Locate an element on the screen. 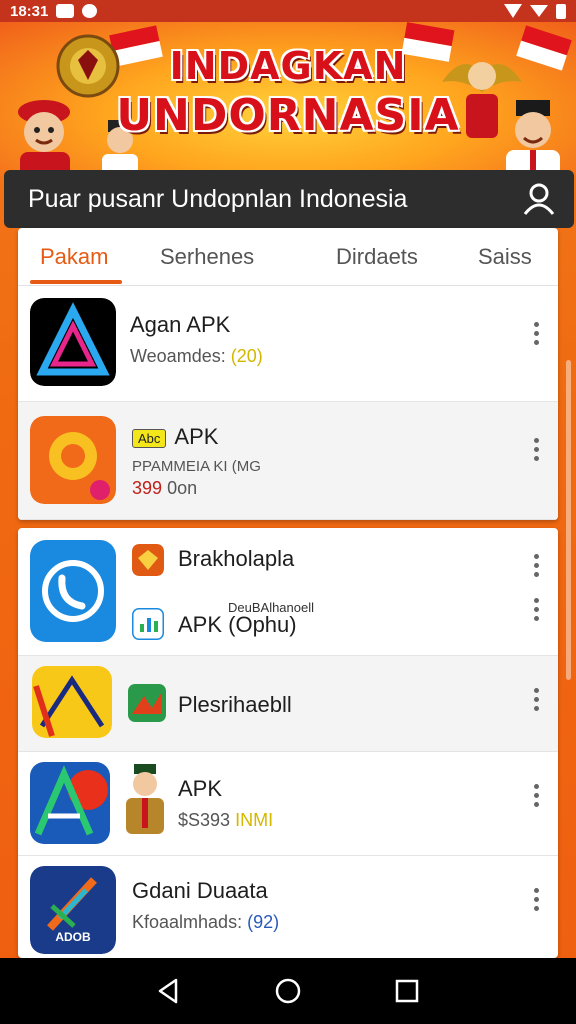 The height and width of the screenshot is (1024, 576). eagle-icon is located at coordinates (148, 560).